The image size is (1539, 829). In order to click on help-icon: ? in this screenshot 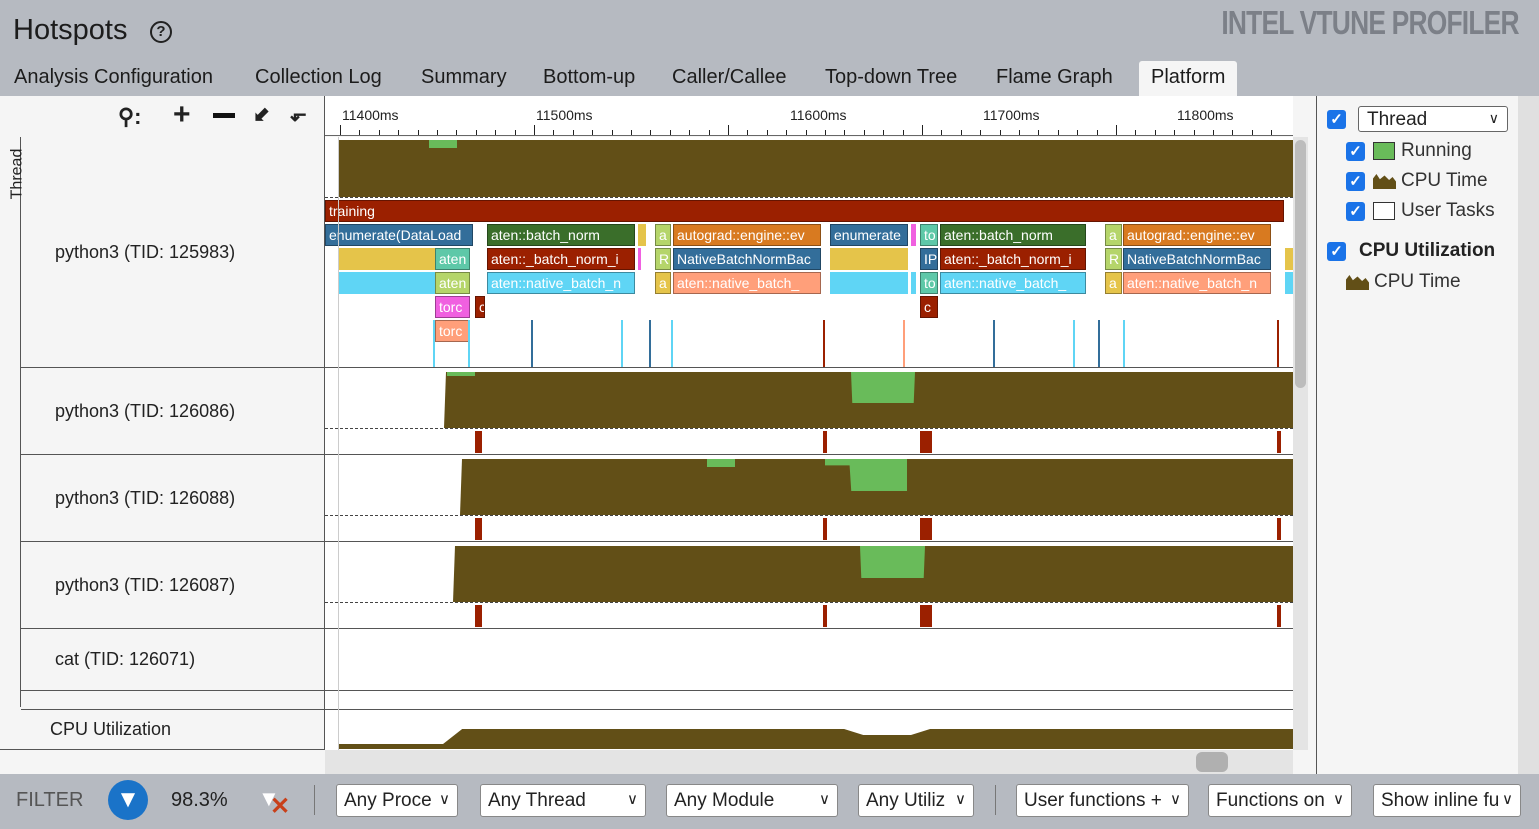, I will do `click(161, 32)`.